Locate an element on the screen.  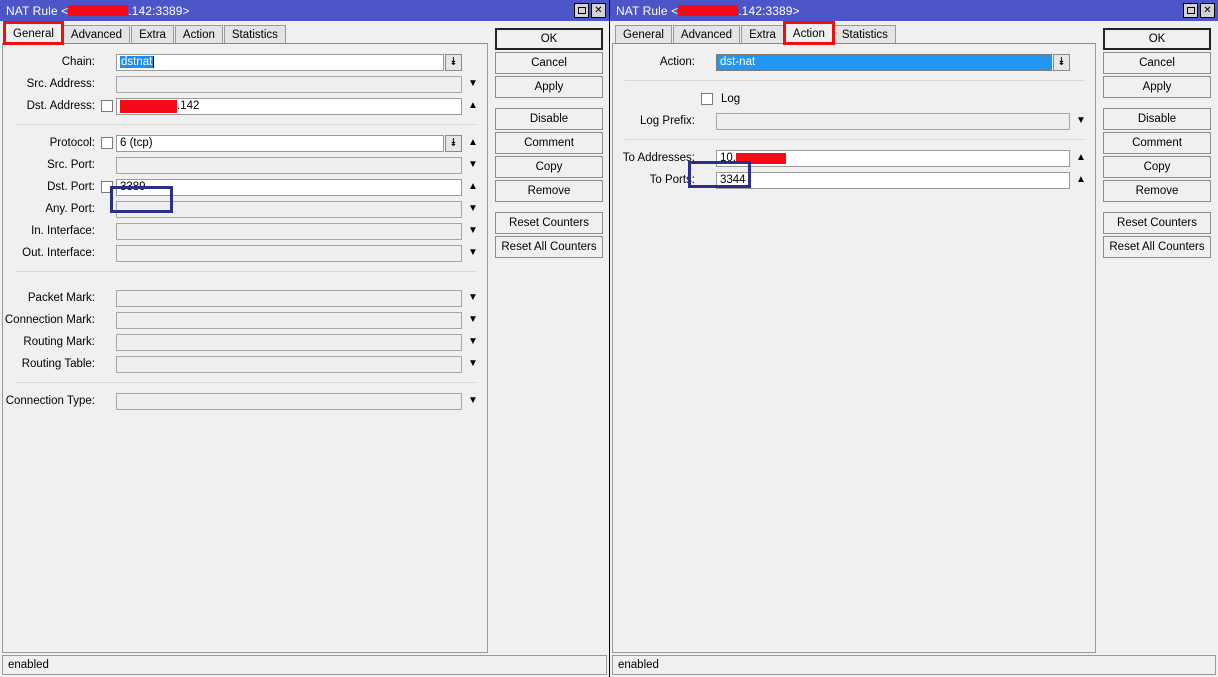
out-interface-input is located at coordinates (289, 253).